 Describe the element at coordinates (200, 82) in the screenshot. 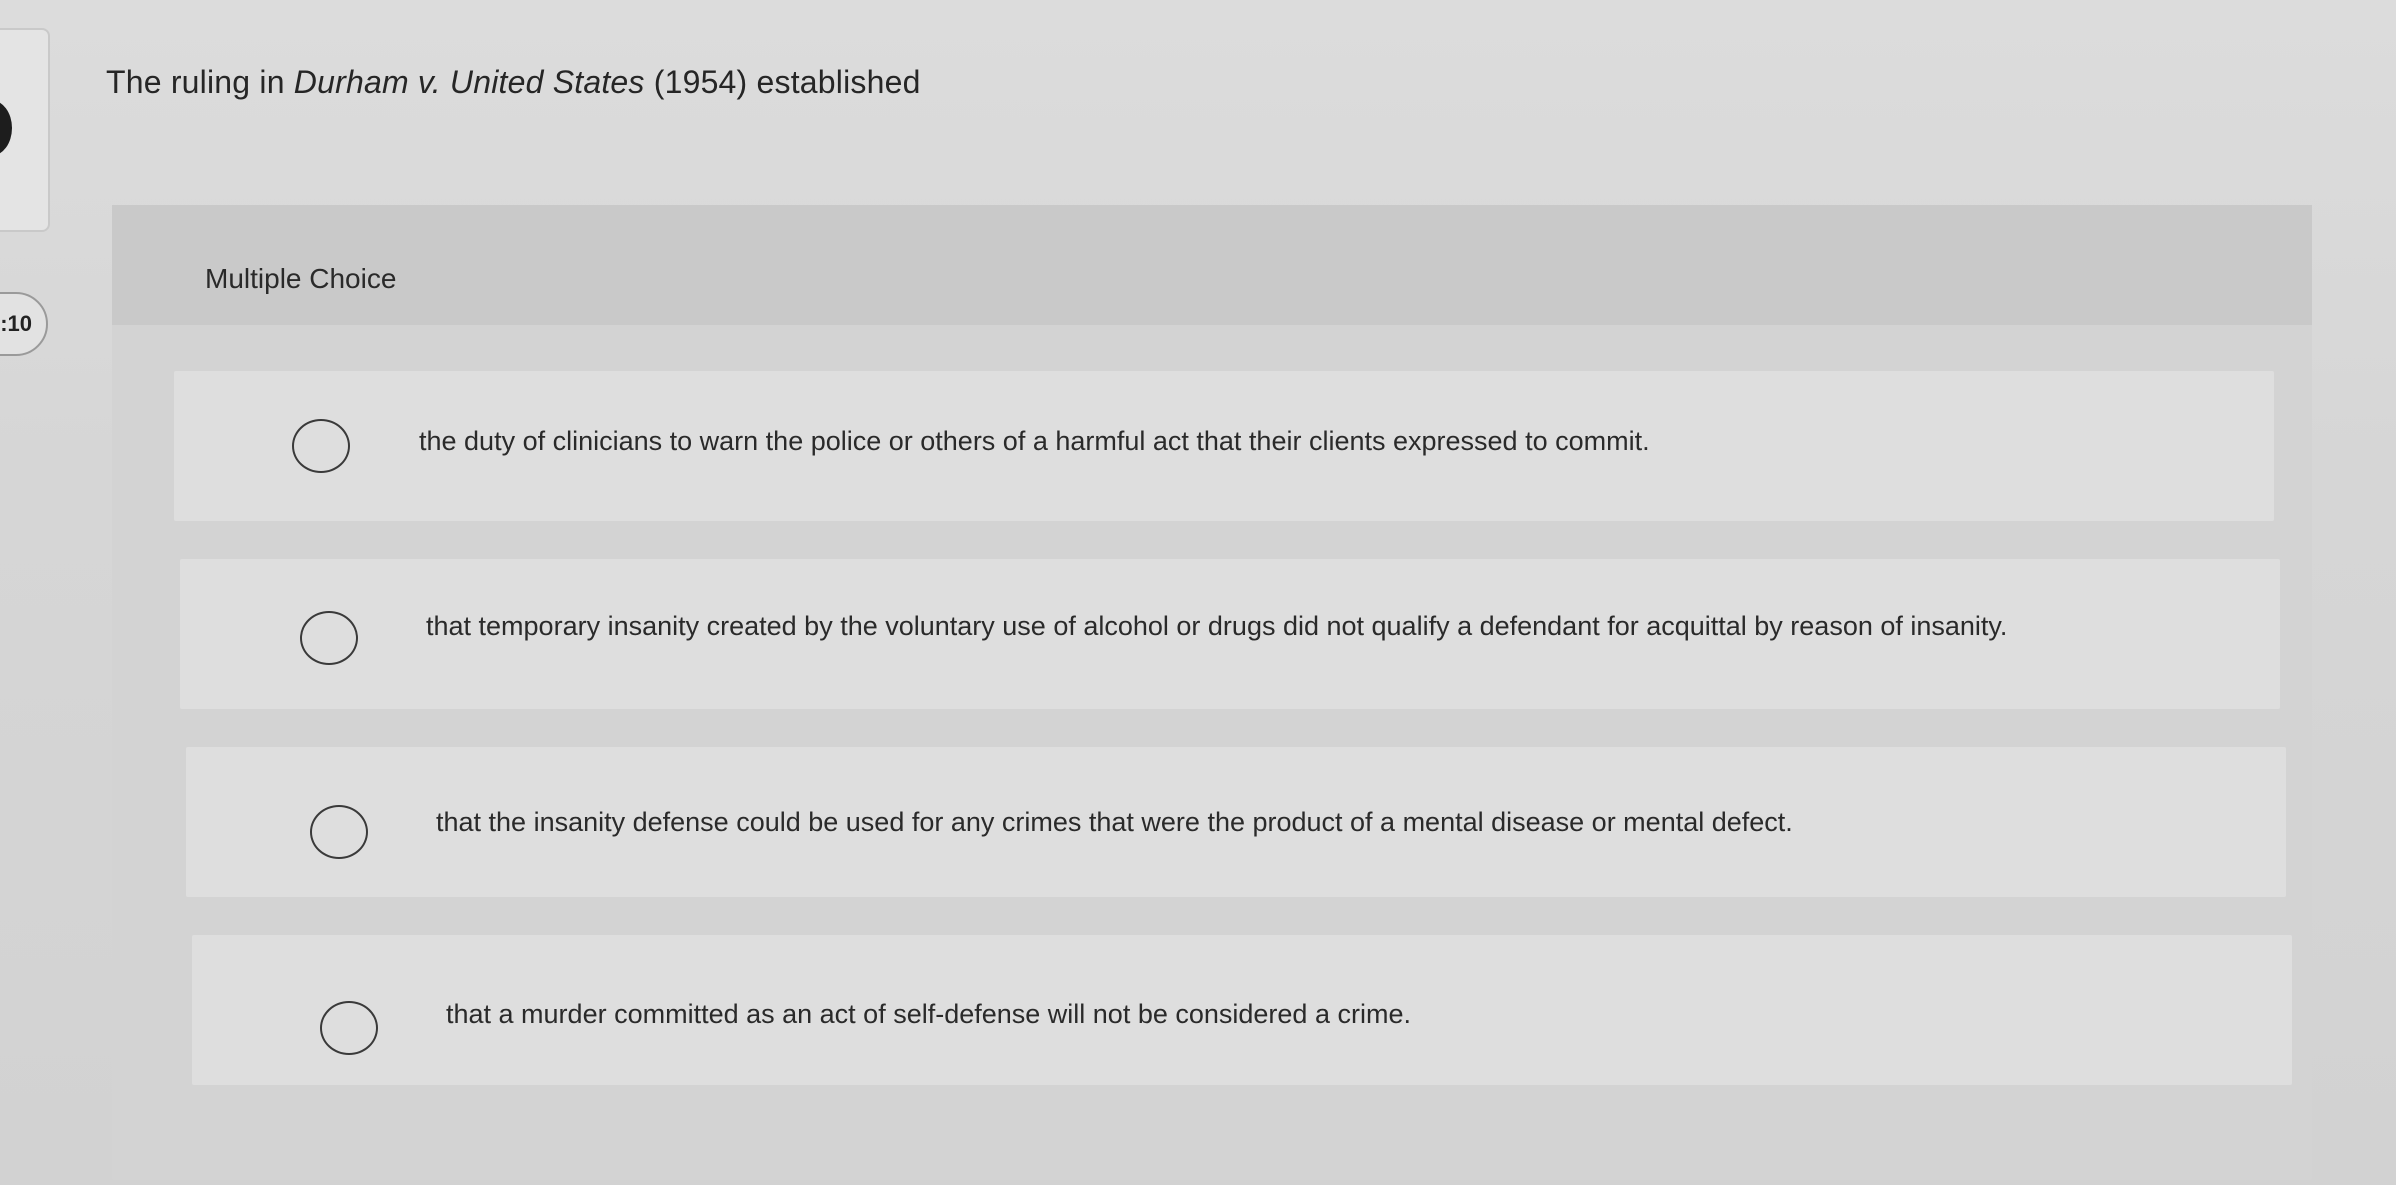

I see `question-prefix: The ruling in` at that location.